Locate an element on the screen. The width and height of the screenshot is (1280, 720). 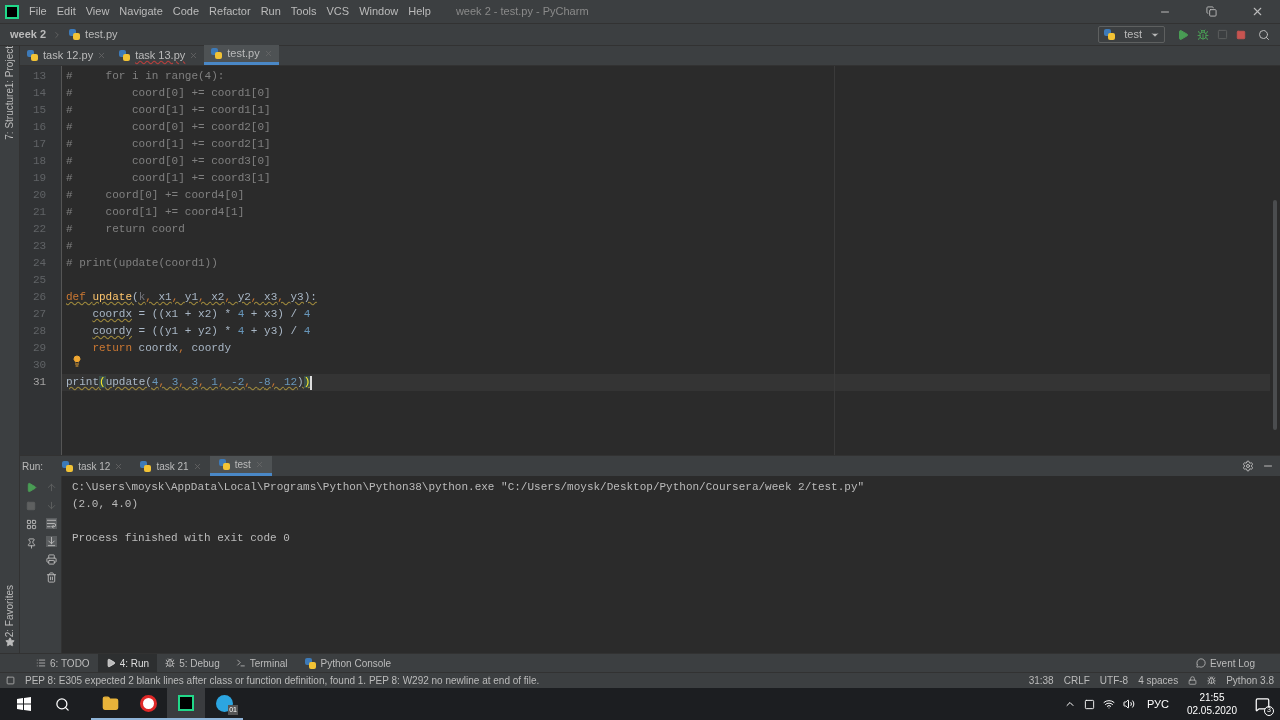
console-output-line: Process finished with exit code 0 is located at coordinates (181, 538).